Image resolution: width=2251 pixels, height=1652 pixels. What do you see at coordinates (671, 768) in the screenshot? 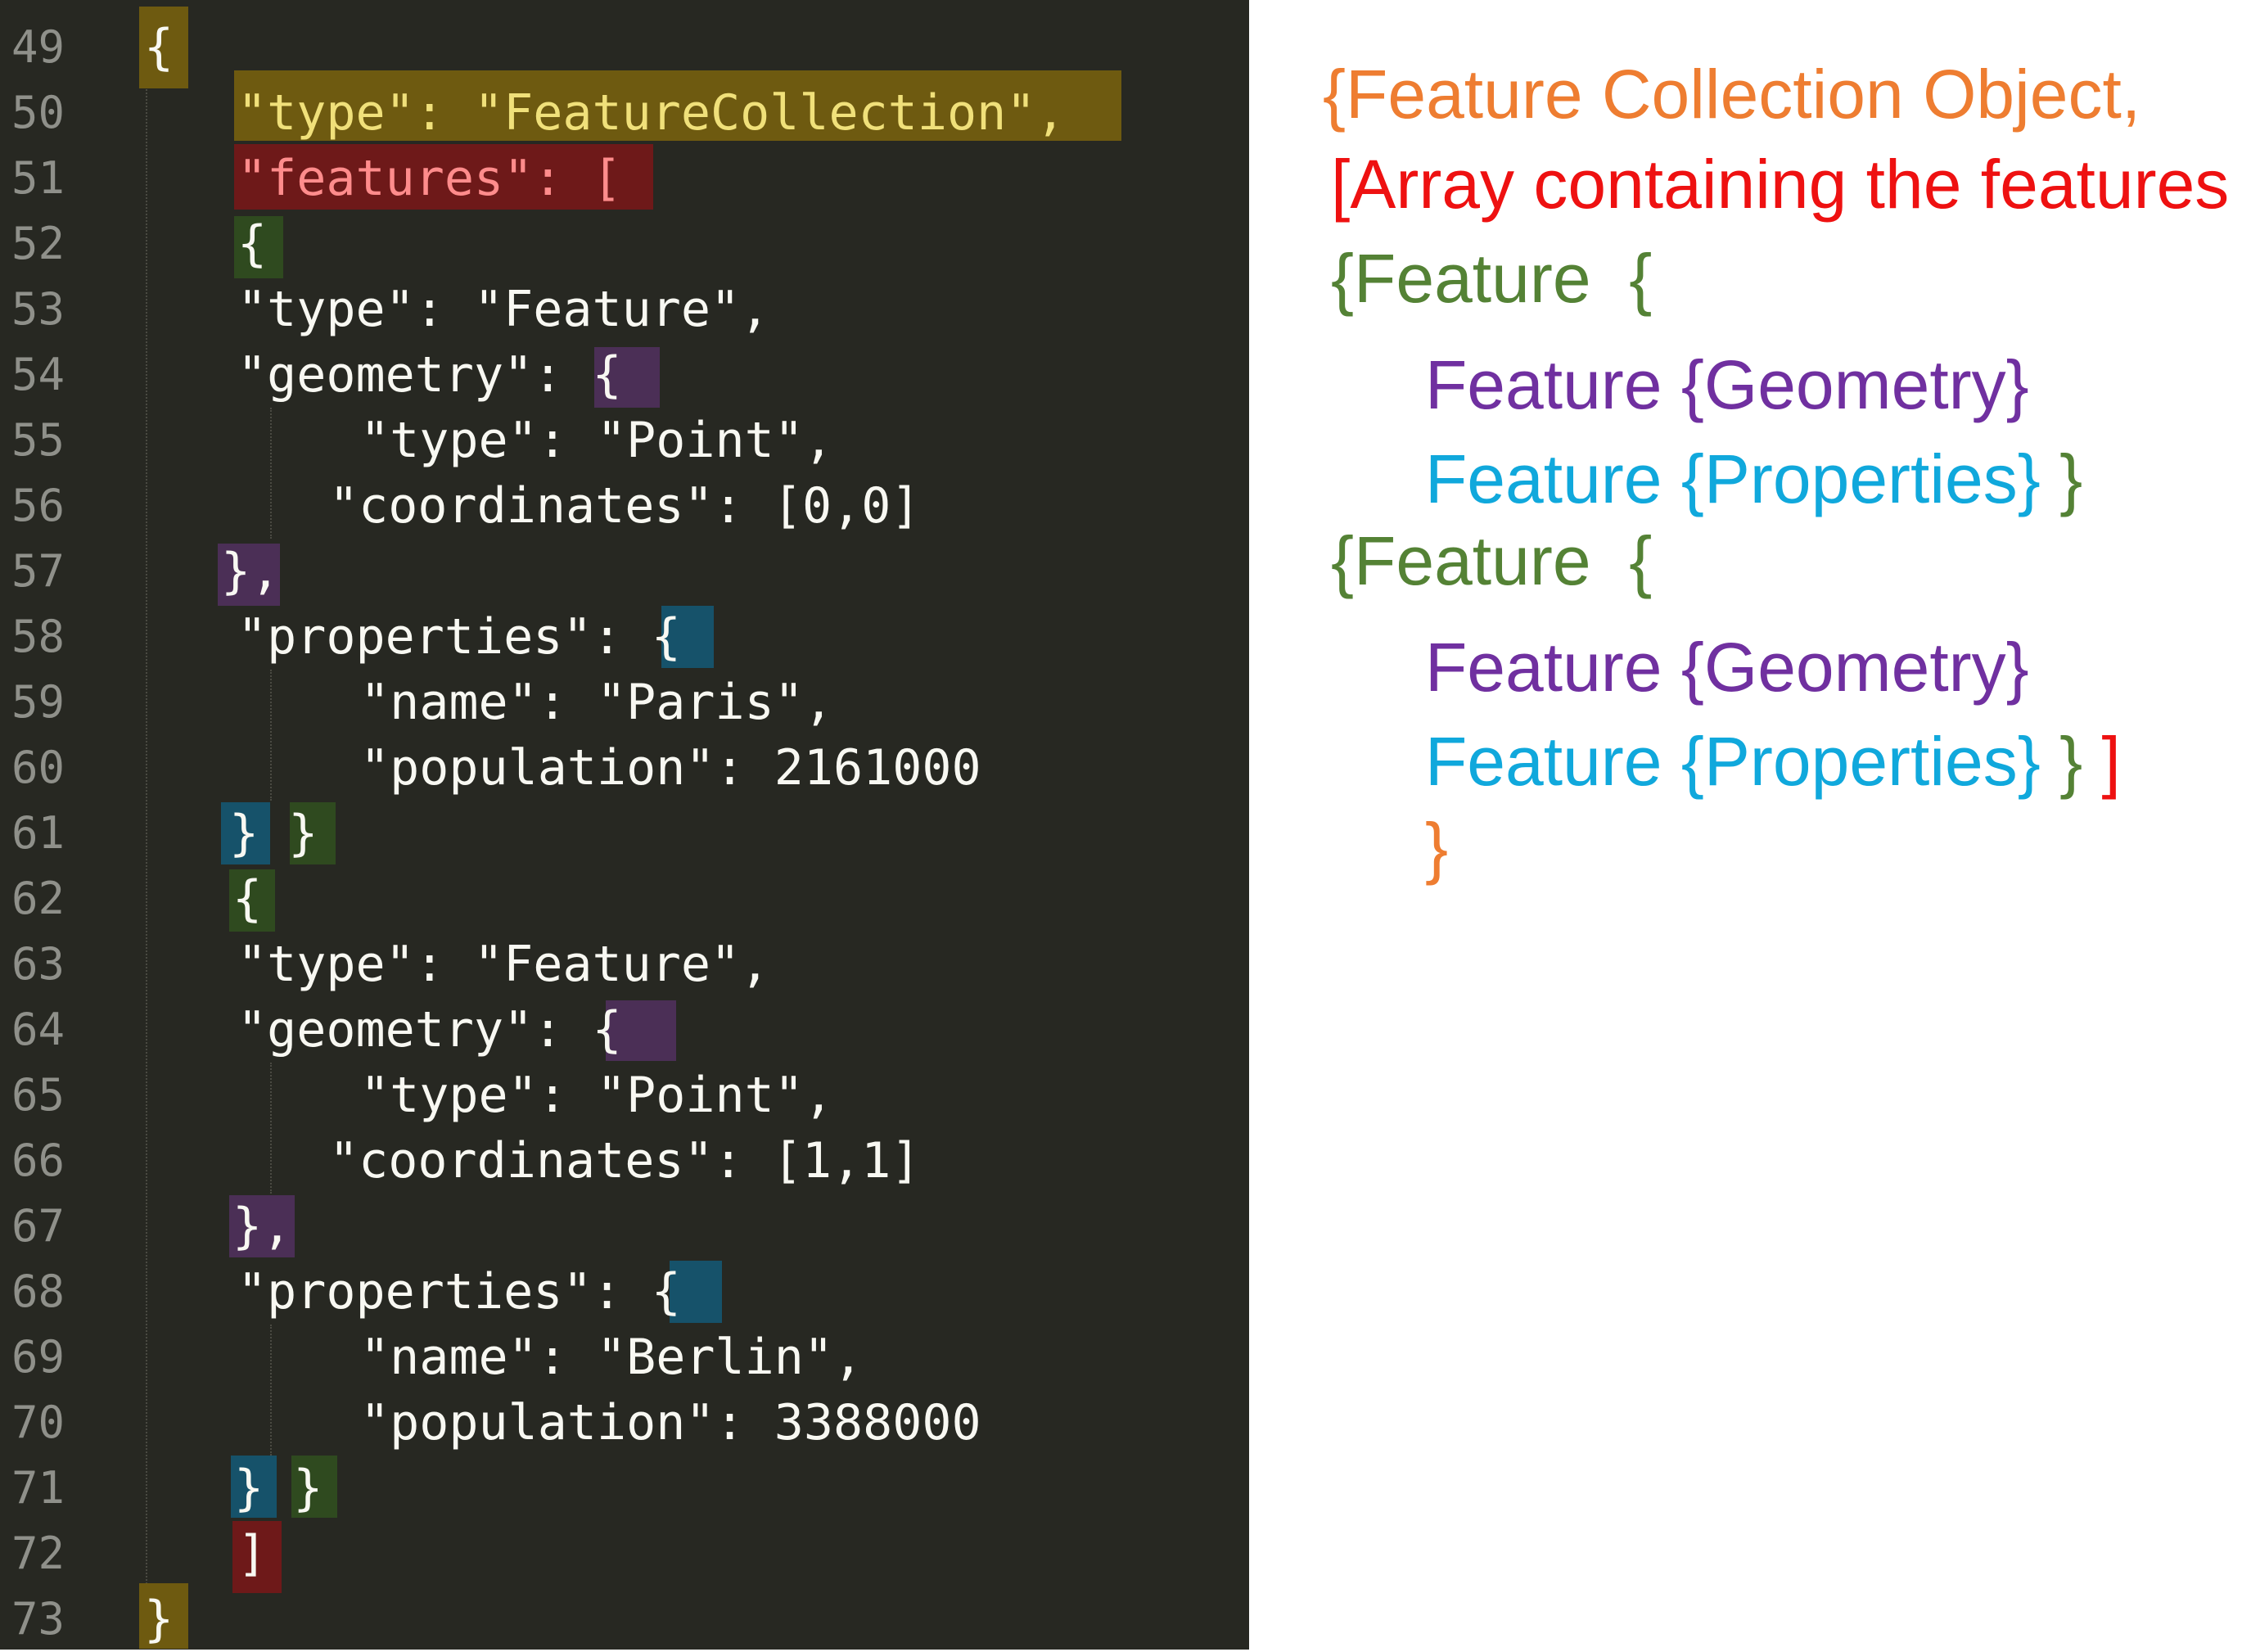
I see `code-line: "population": 2161000` at bounding box center [671, 768].